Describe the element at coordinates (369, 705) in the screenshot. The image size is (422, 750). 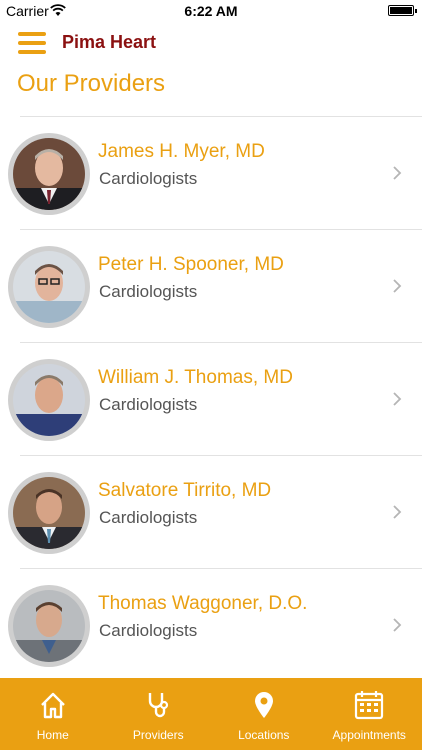
I see `calendar-icon` at that location.